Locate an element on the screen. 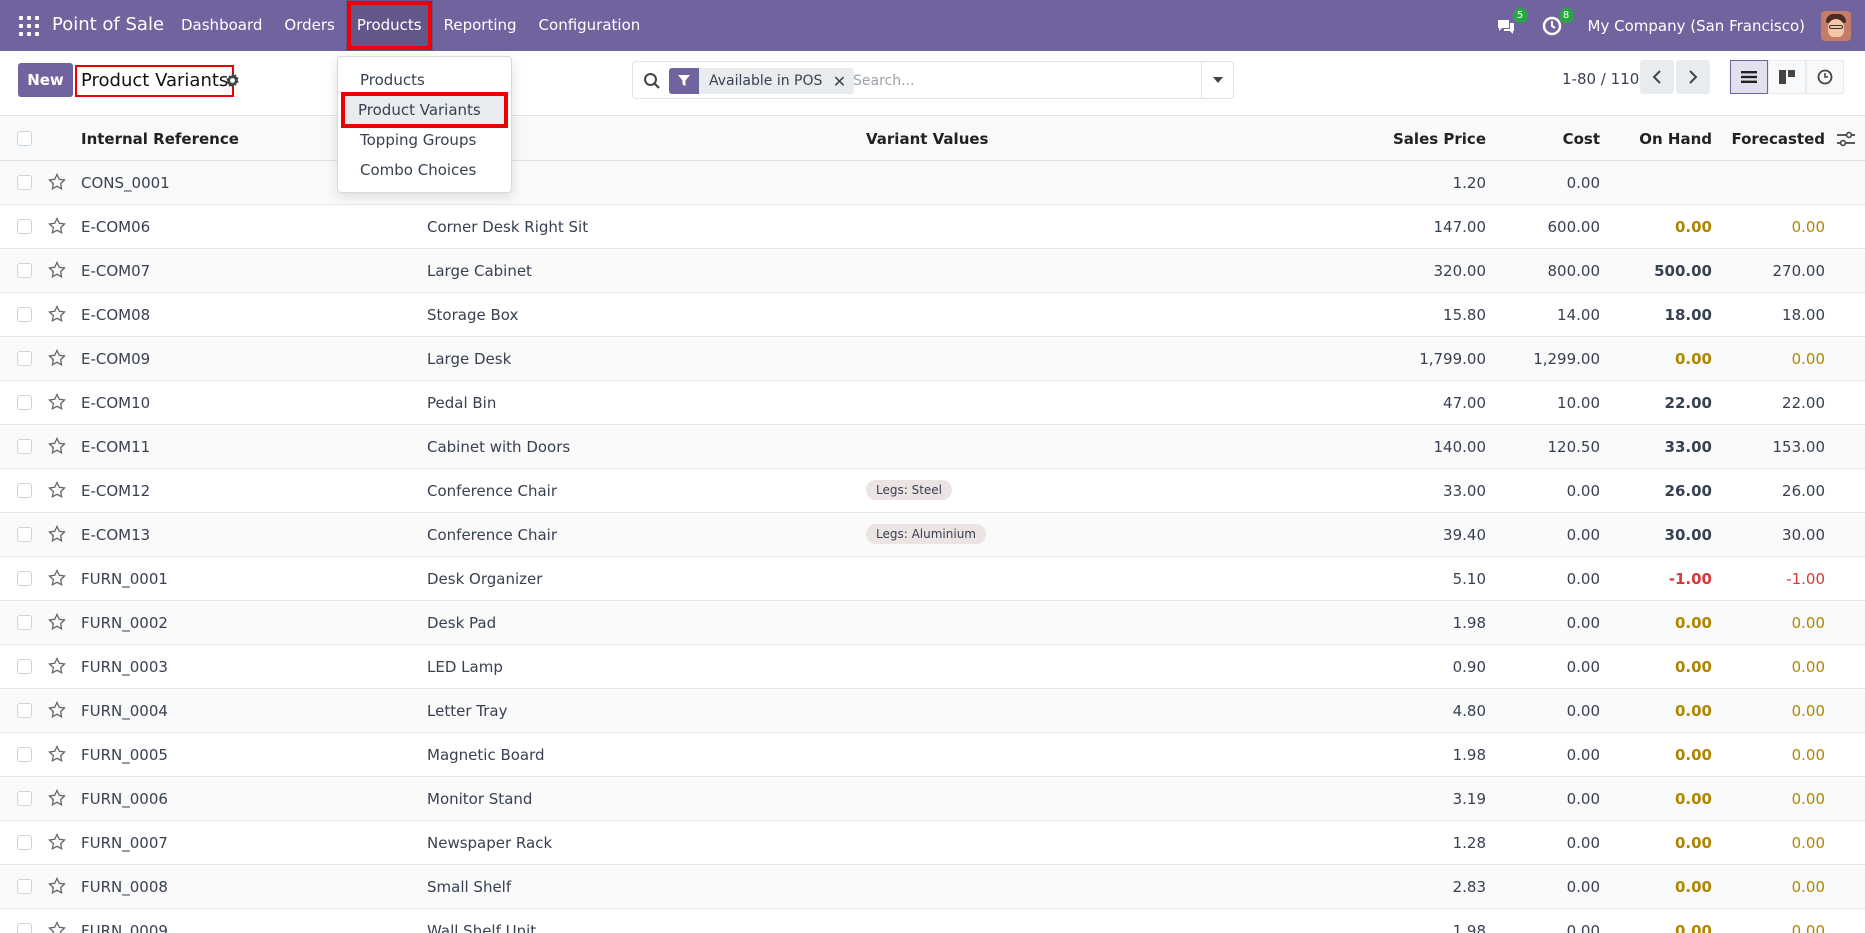 This screenshot has height=933, width=1865. select-all-checkbox is located at coordinates (24, 138).